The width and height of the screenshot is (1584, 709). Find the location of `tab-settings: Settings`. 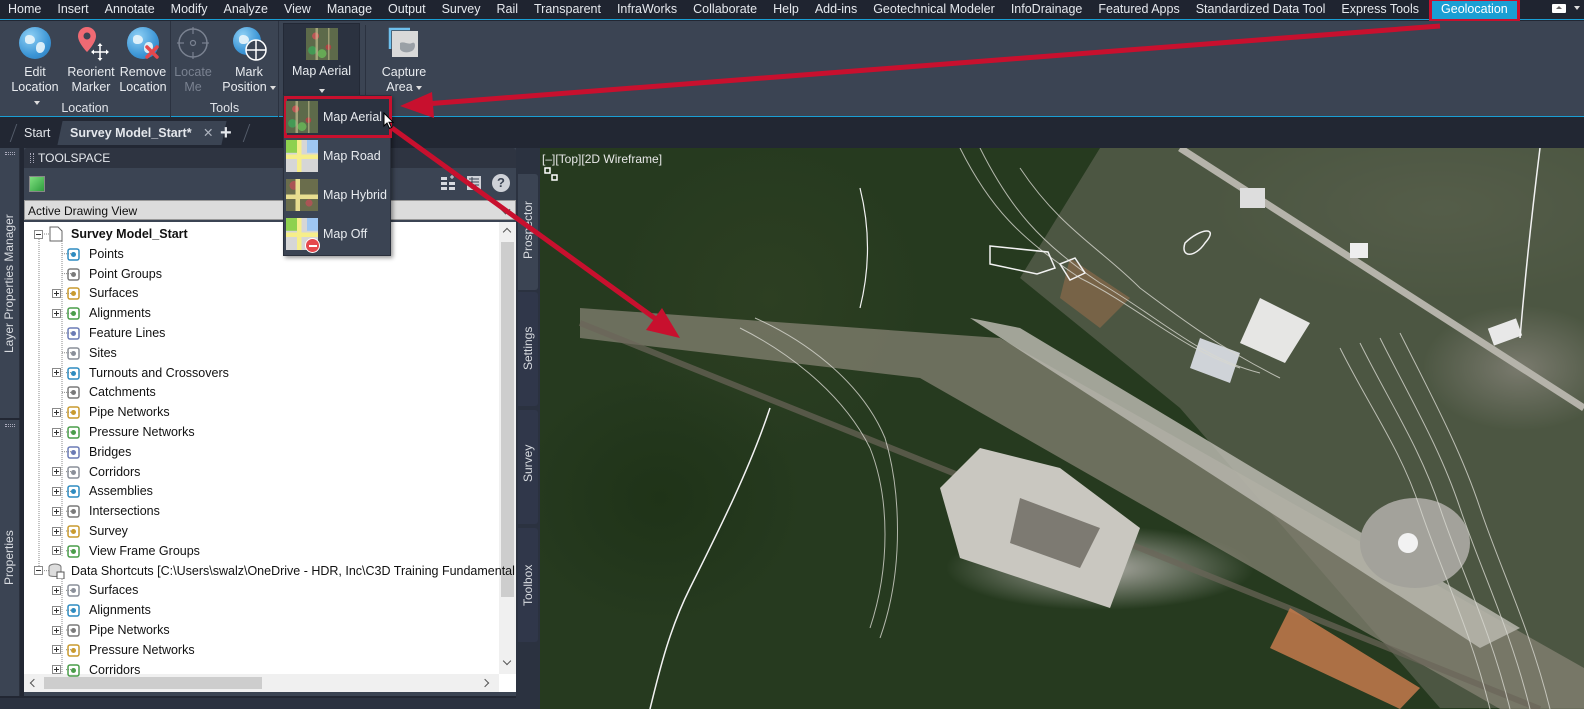

tab-settings: Settings is located at coordinates (528, 349).